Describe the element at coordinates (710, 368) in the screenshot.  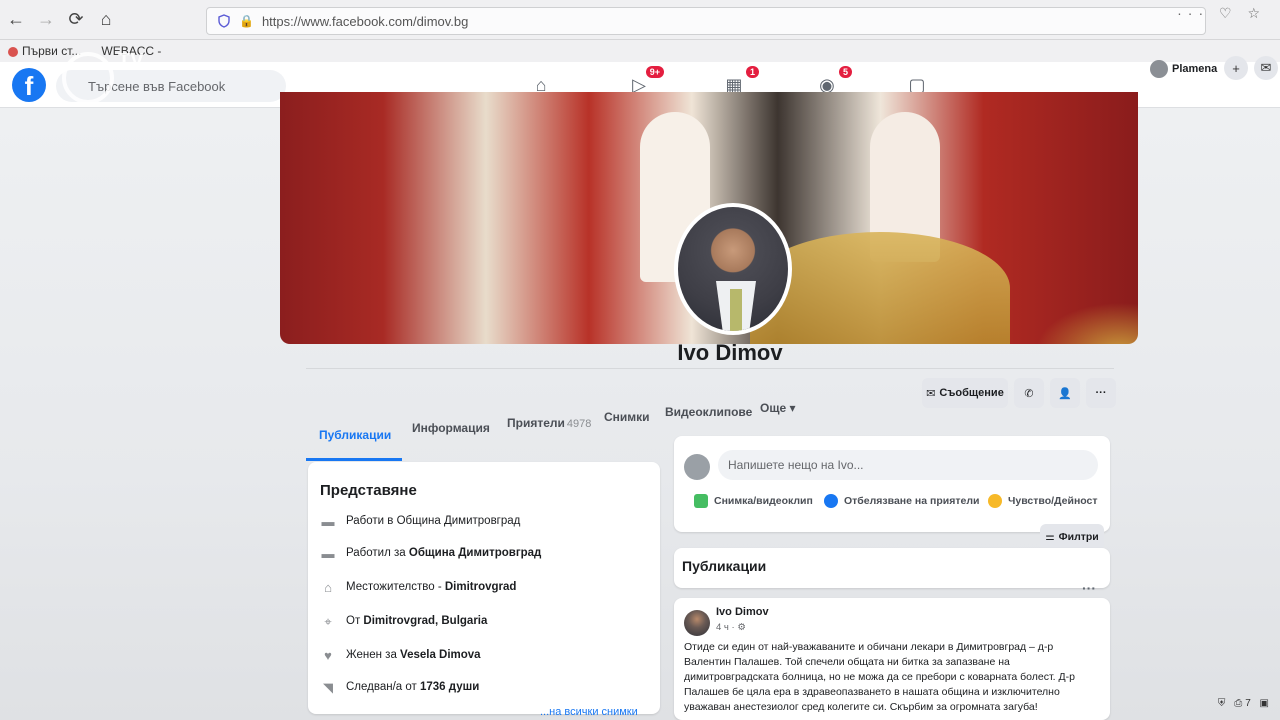
I see `divider` at that location.